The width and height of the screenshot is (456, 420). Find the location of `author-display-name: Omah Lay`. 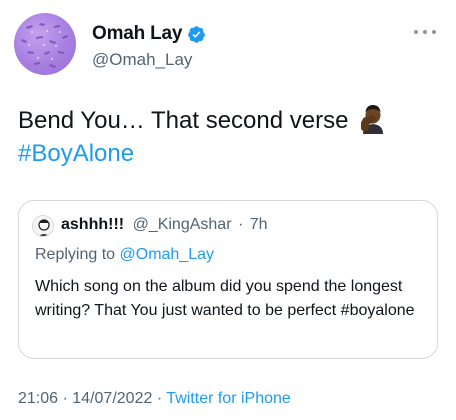

author-display-name: Omah Lay is located at coordinates (137, 34).